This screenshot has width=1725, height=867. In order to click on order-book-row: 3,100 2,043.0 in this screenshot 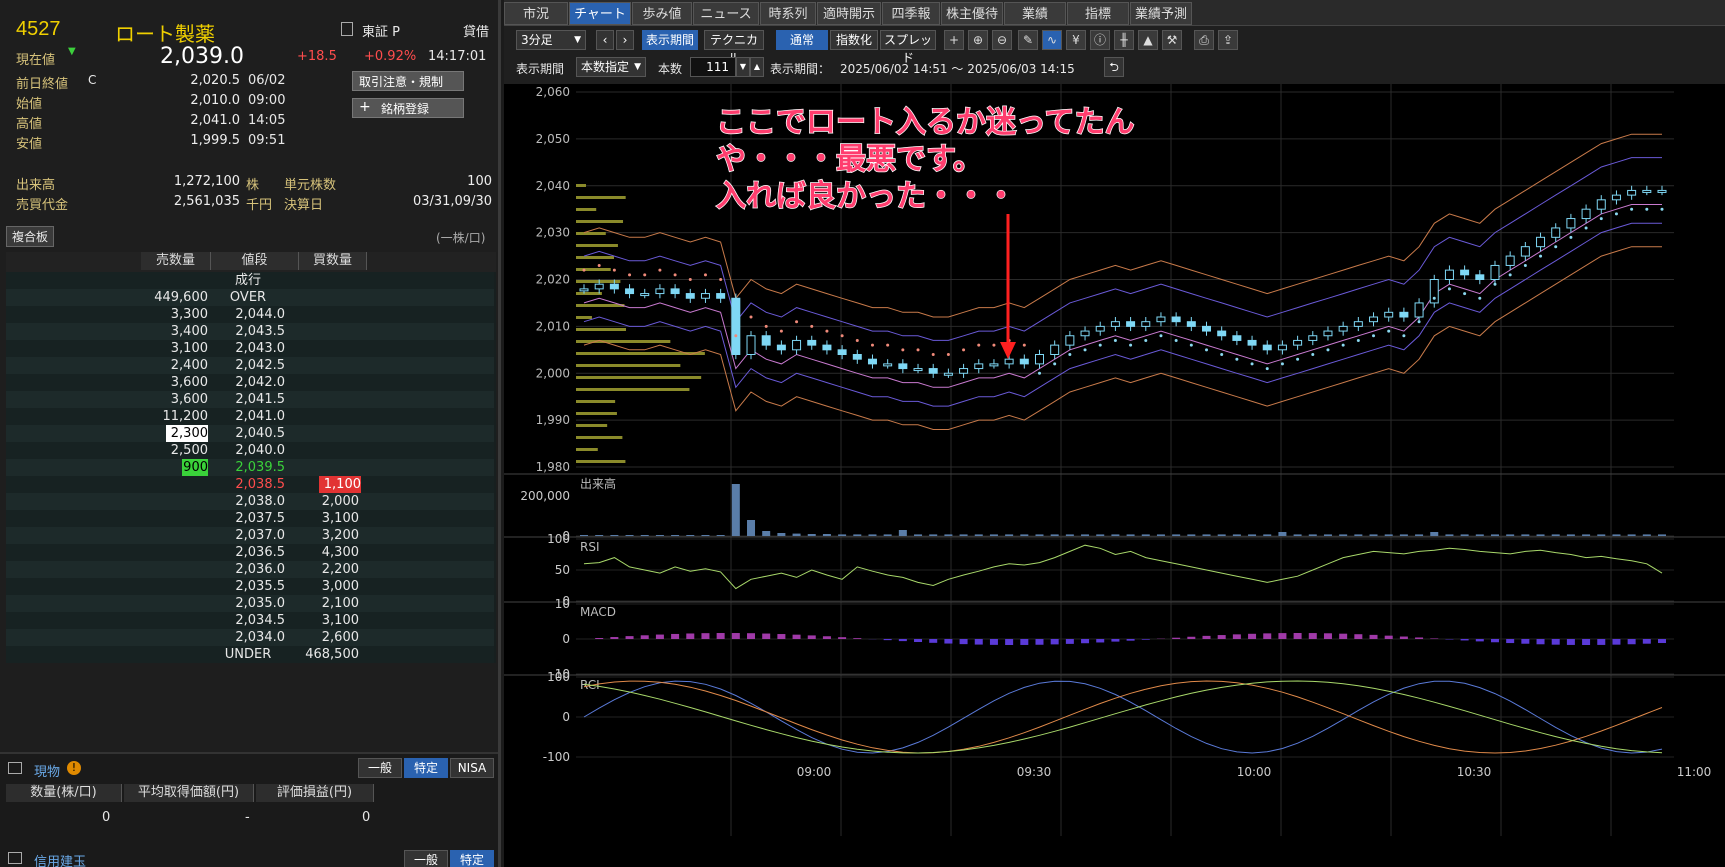, I will do `click(250, 348)`.